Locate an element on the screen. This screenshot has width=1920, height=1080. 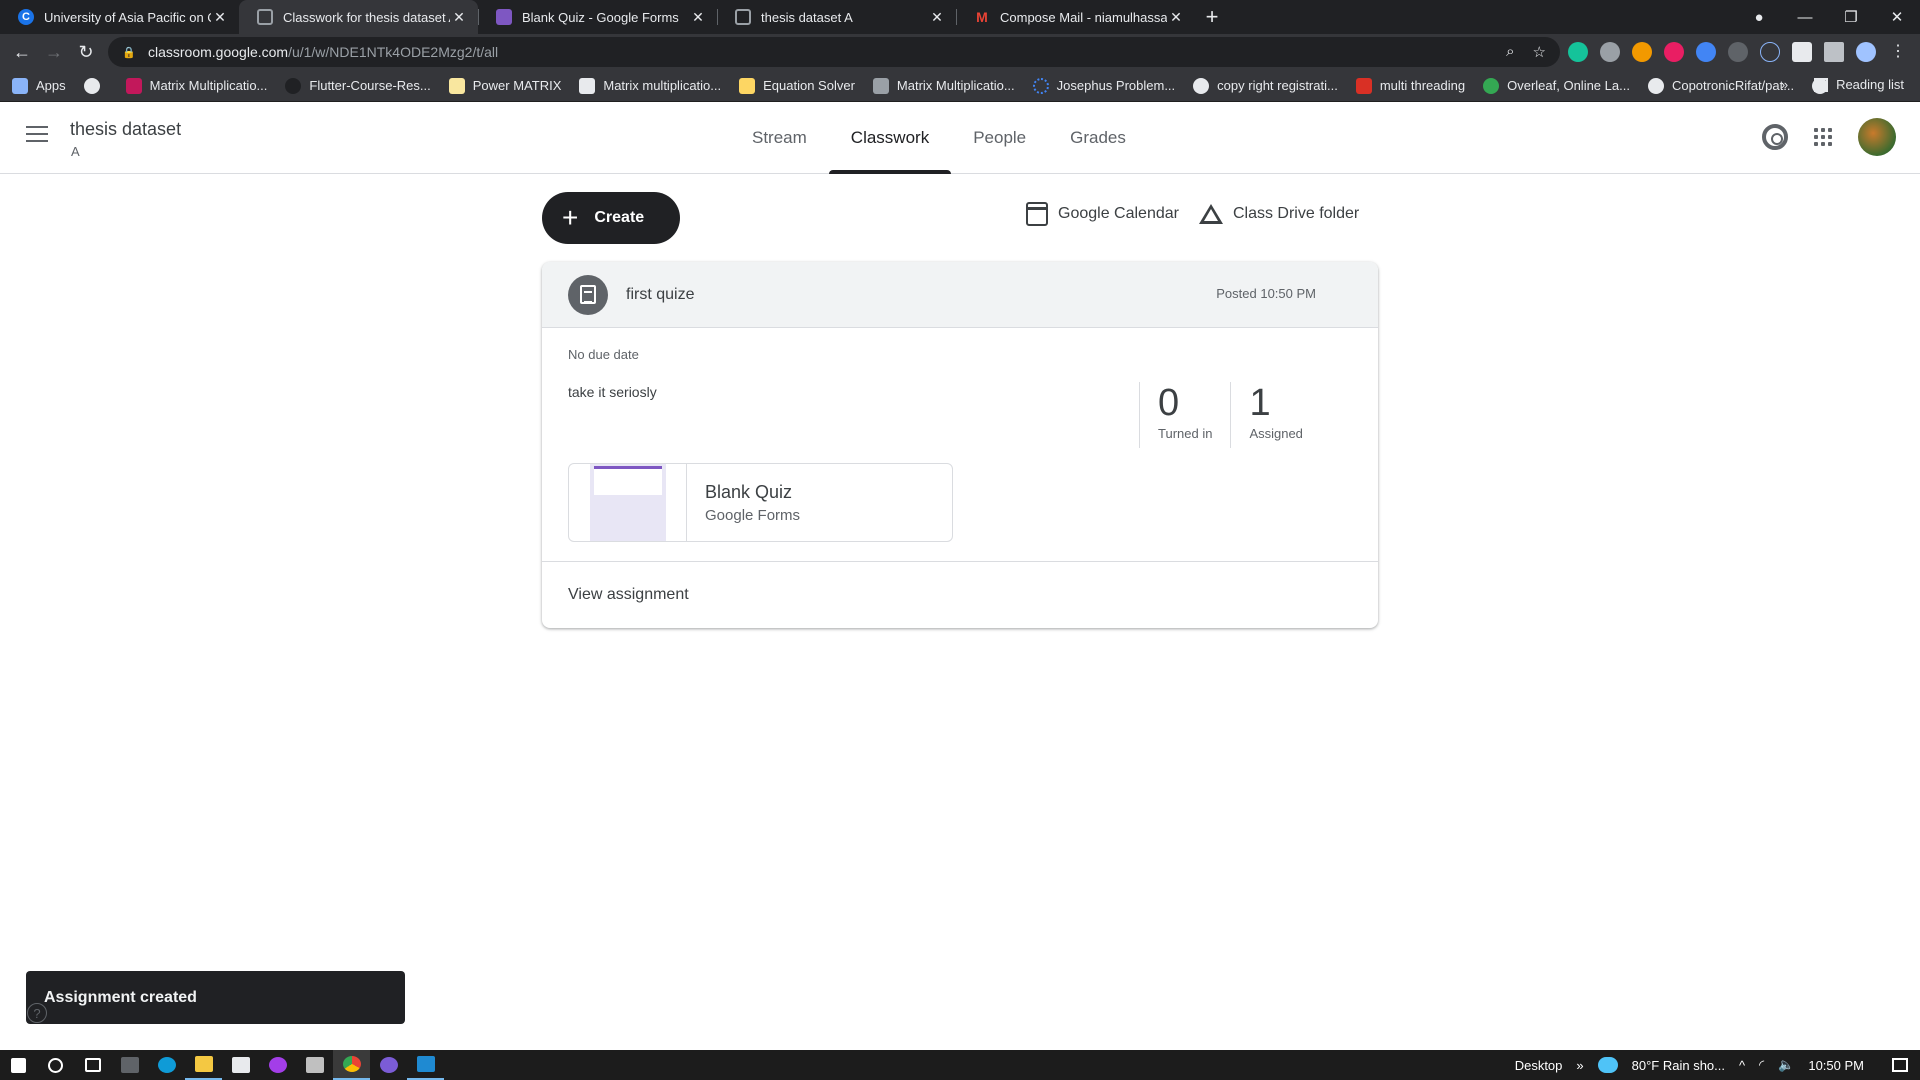
main-menu-icon is located at coordinates (37, 136).